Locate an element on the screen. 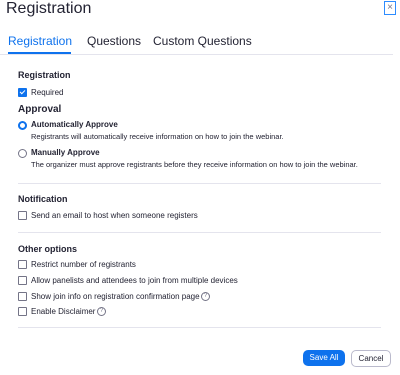  tab-questions: Questions is located at coordinates (114, 41).